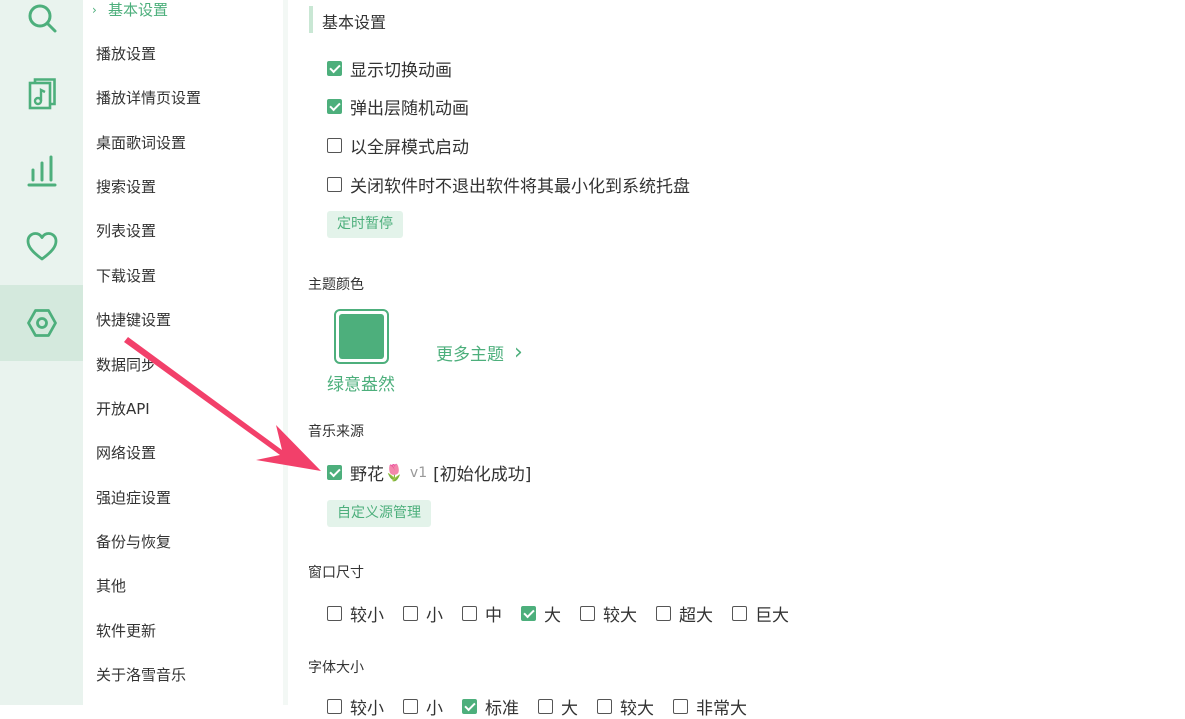  Describe the element at coordinates (760, 613) in the screenshot. I see `window-size-option: 巨大` at that location.